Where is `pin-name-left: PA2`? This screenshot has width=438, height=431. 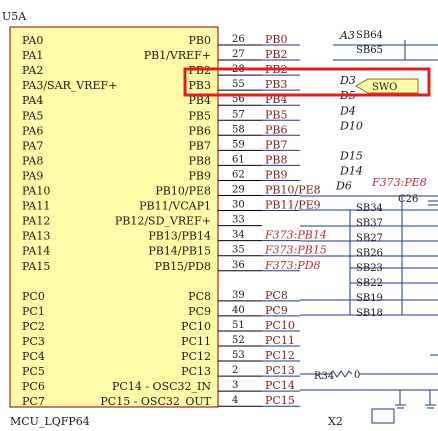
pin-name-left: PA2 is located at coordinates (32, 70).